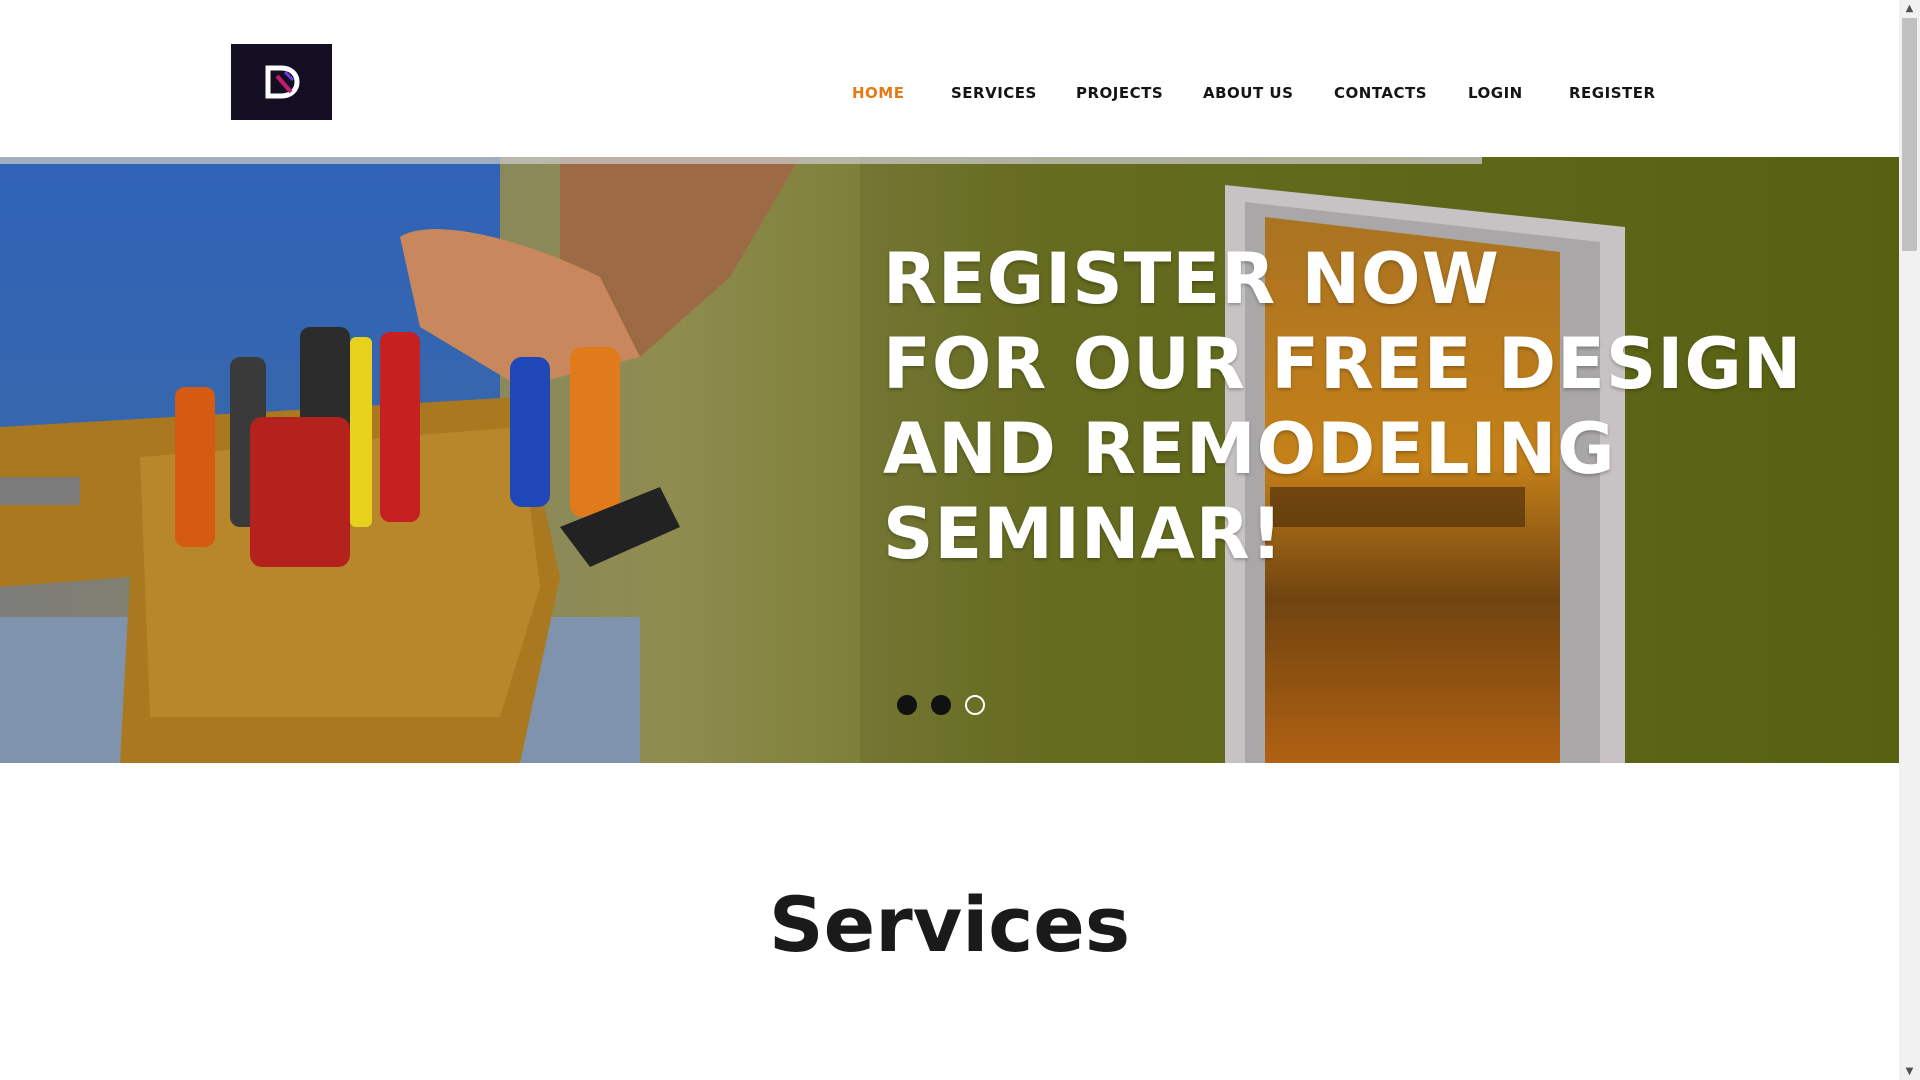 The image size is (1920, 1080). I want to click on slider-progress-bar, so click(741, 160).